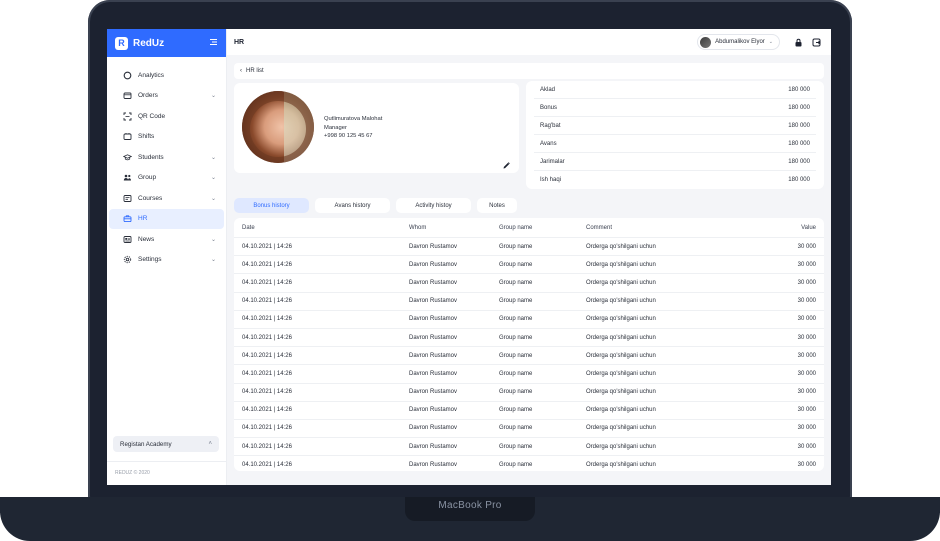  What do you see at coordinates (271, 205) in the screenshot?
I see `tab-bonus-history: Bonus history` at bounding box center [271, 205].